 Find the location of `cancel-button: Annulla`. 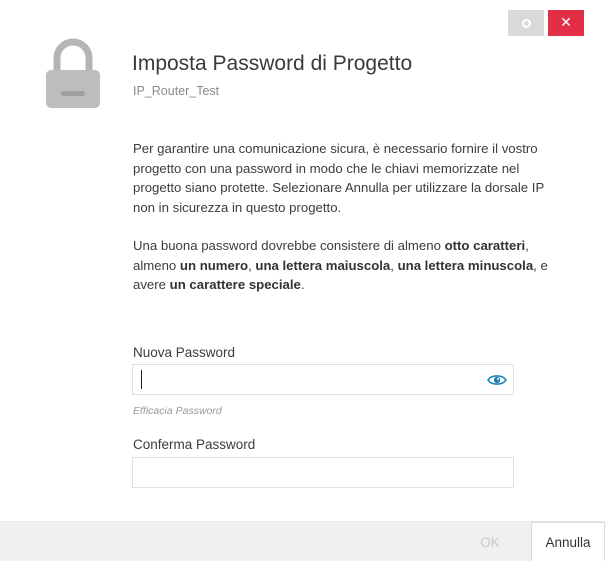

cancel-button: Annulla is located at coordinates (568, 541).